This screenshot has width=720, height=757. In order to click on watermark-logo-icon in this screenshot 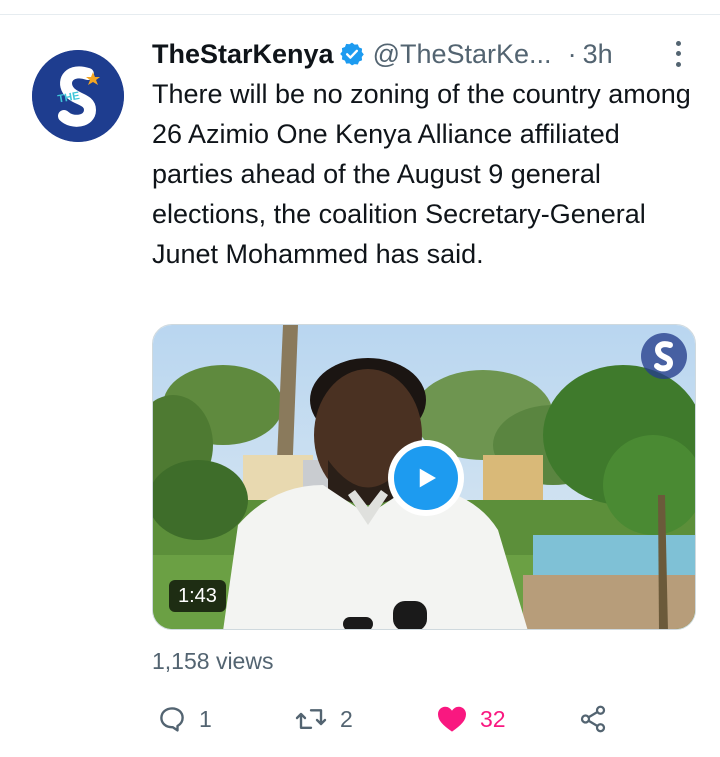, I will do `click(664, 356)`.